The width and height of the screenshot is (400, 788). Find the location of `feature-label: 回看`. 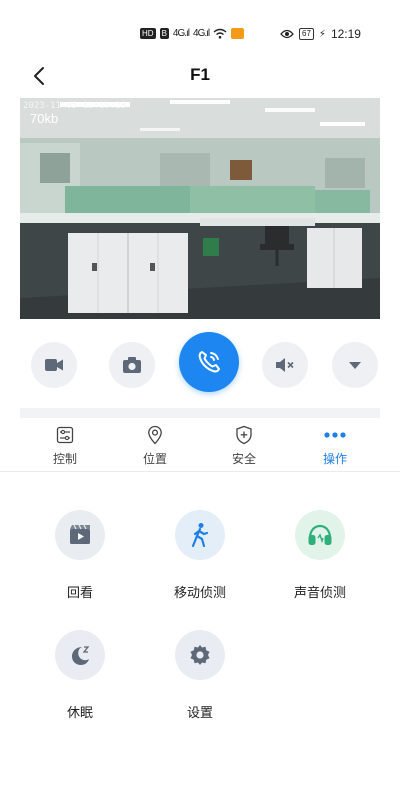

feature-label: 回看 is located at coordinates (79, 592).